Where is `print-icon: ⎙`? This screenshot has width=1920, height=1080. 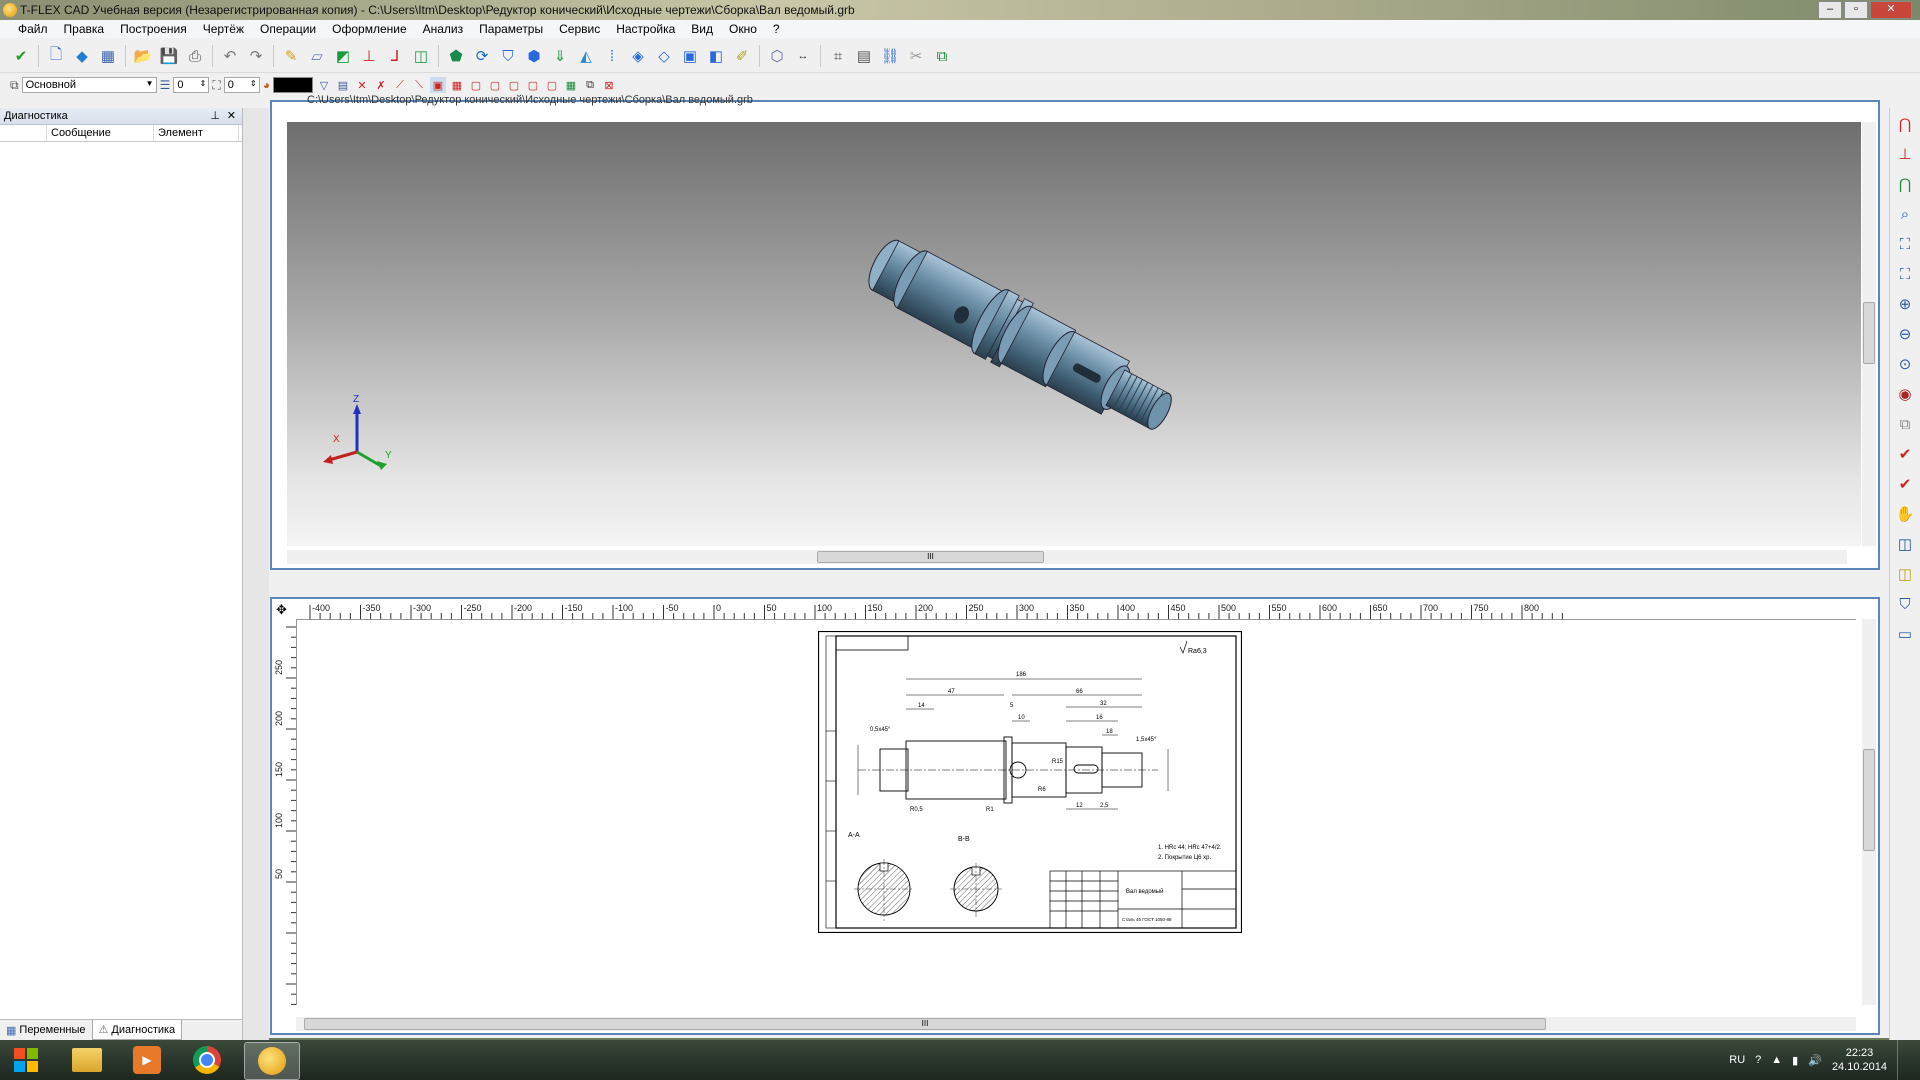 print-icon: ⎙ is located at coordinates (195, 56).